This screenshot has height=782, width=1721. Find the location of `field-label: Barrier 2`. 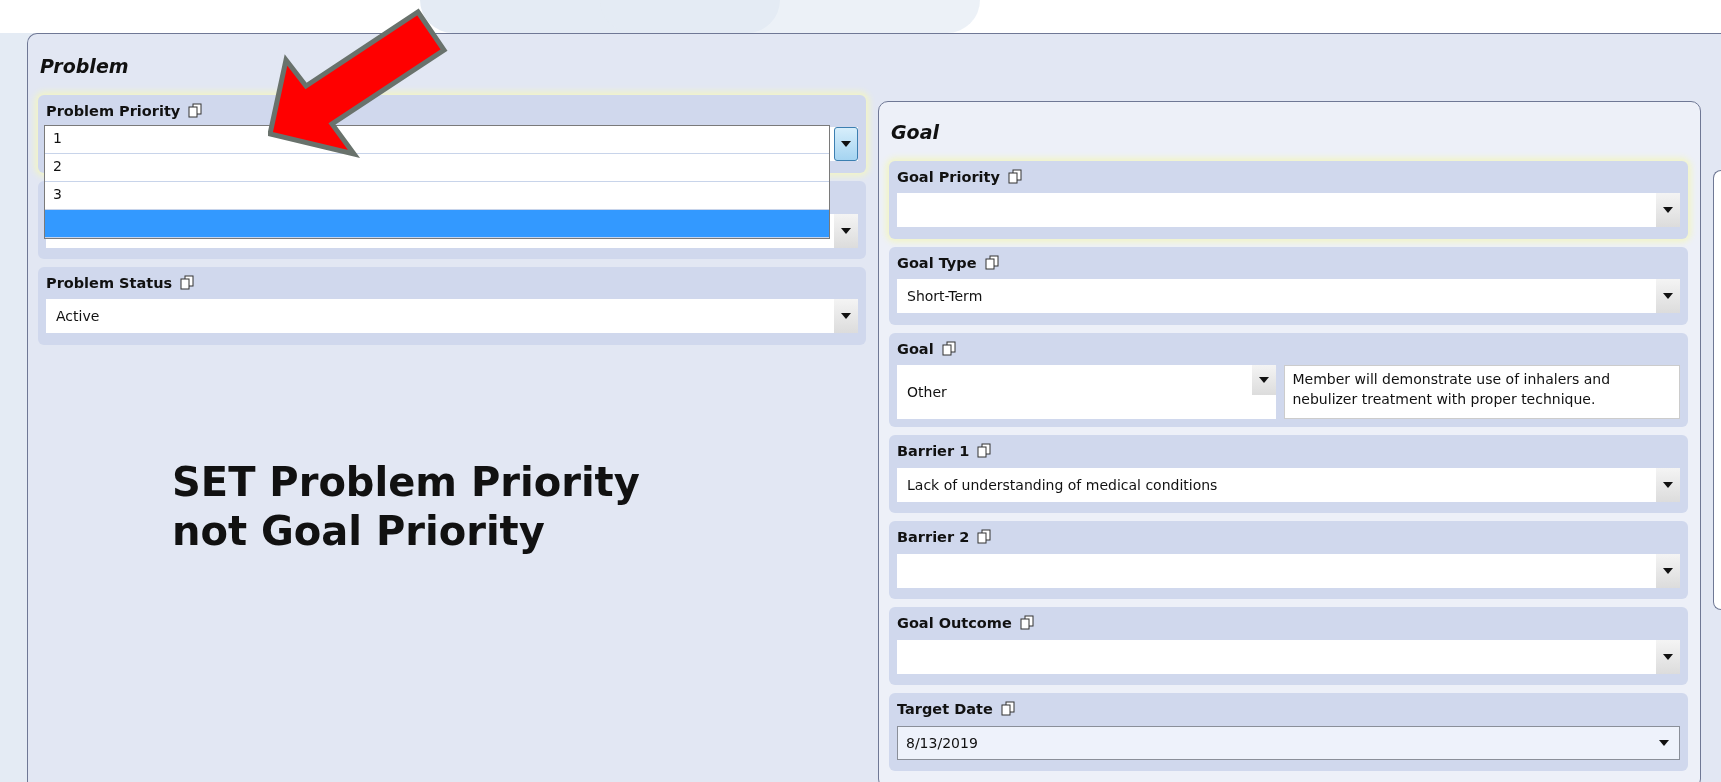

field-label: Barrier 2 is located at coordinates (933, 537).